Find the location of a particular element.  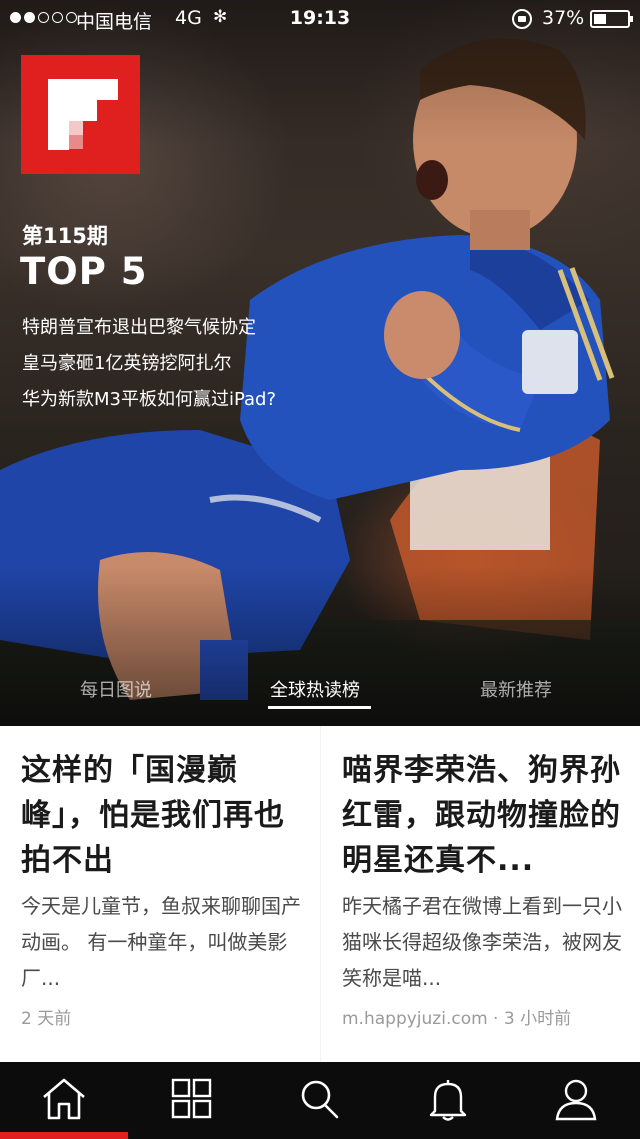

grid-icon is located at coordinates (191, 1098).